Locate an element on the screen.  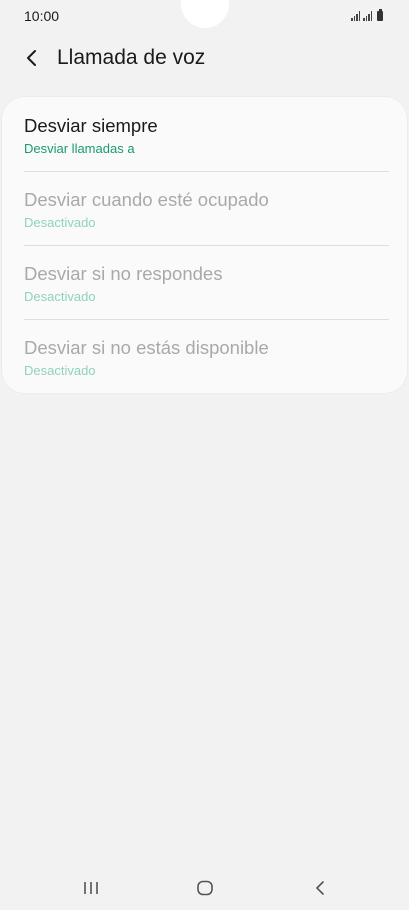
chevron-left-icon is located at coordinates (31, 58).